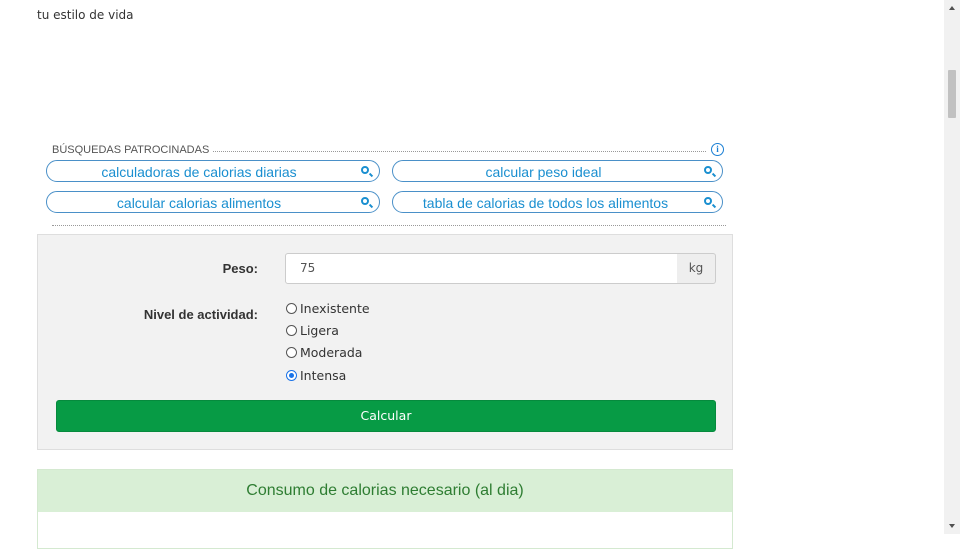 This screenshot has height=549, width=960. What do you see at coordinates (335, 308) in the screenshot?
I see `radio-label: Inexistente` at bounding box center [335, 308].